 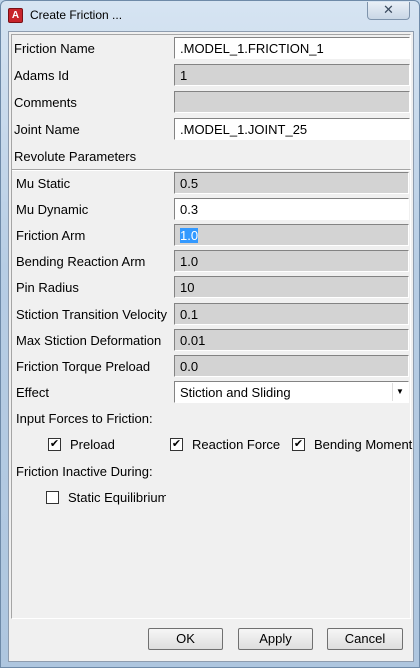 I want to click on joint-name-field: .MODEL_1.JOINT_25, so click(x=292, y=129).